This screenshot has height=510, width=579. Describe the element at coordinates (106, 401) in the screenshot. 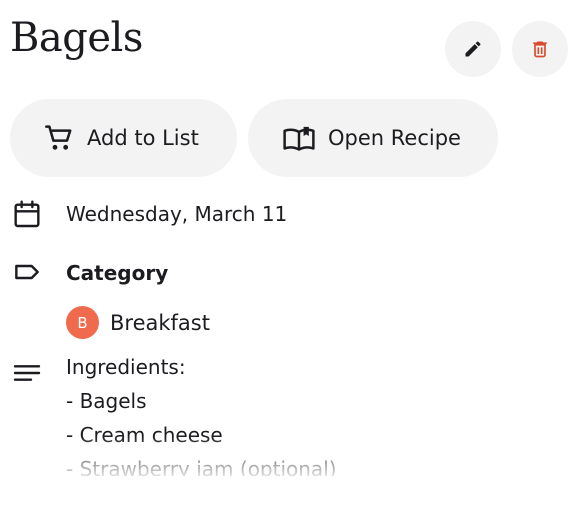

I see `notes-line: - Bagels` at that location.